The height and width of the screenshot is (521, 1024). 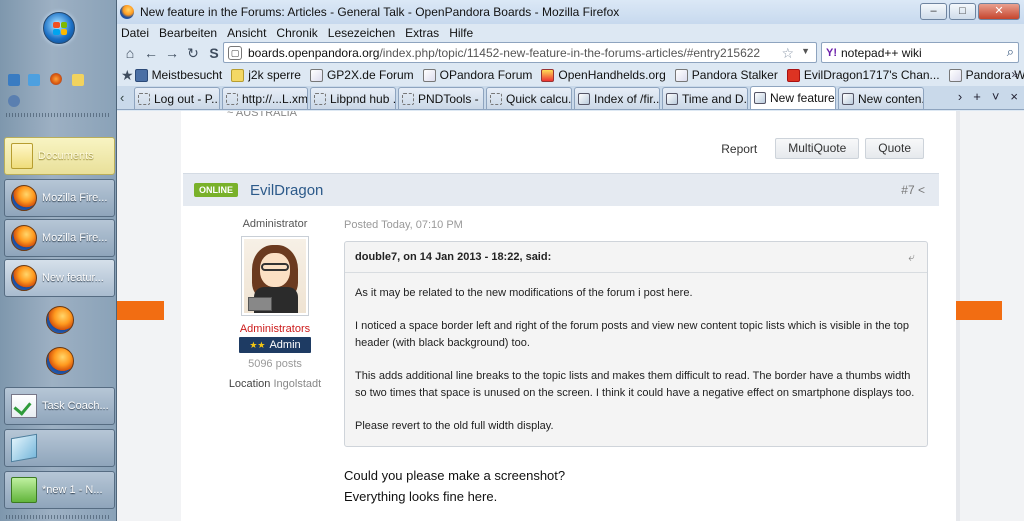 What do you see at coordinates (962, 11) in the screenshot?
I see `maximize-button: □` at bounding box center [962, 11].